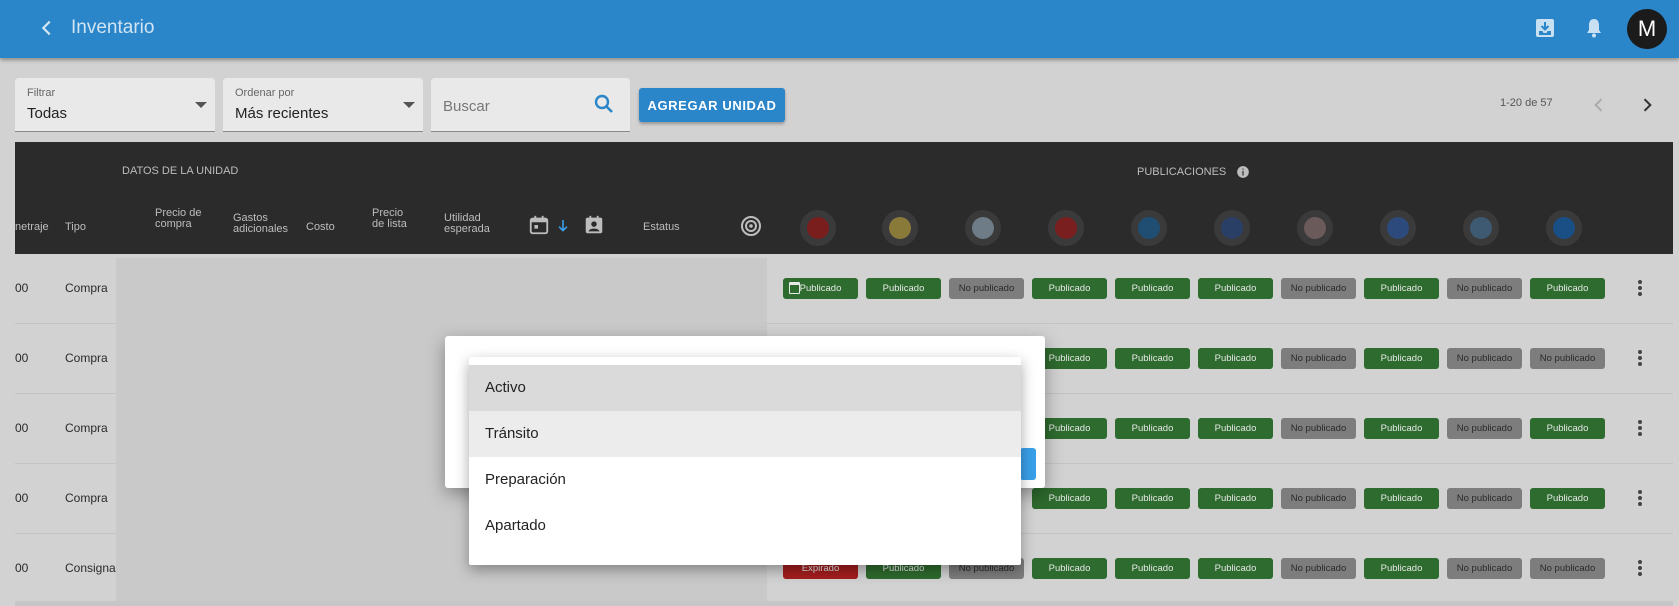 This screenshot has width=1679, height=606. I want to click on app-bar: Inventario M, so click(839, 29).